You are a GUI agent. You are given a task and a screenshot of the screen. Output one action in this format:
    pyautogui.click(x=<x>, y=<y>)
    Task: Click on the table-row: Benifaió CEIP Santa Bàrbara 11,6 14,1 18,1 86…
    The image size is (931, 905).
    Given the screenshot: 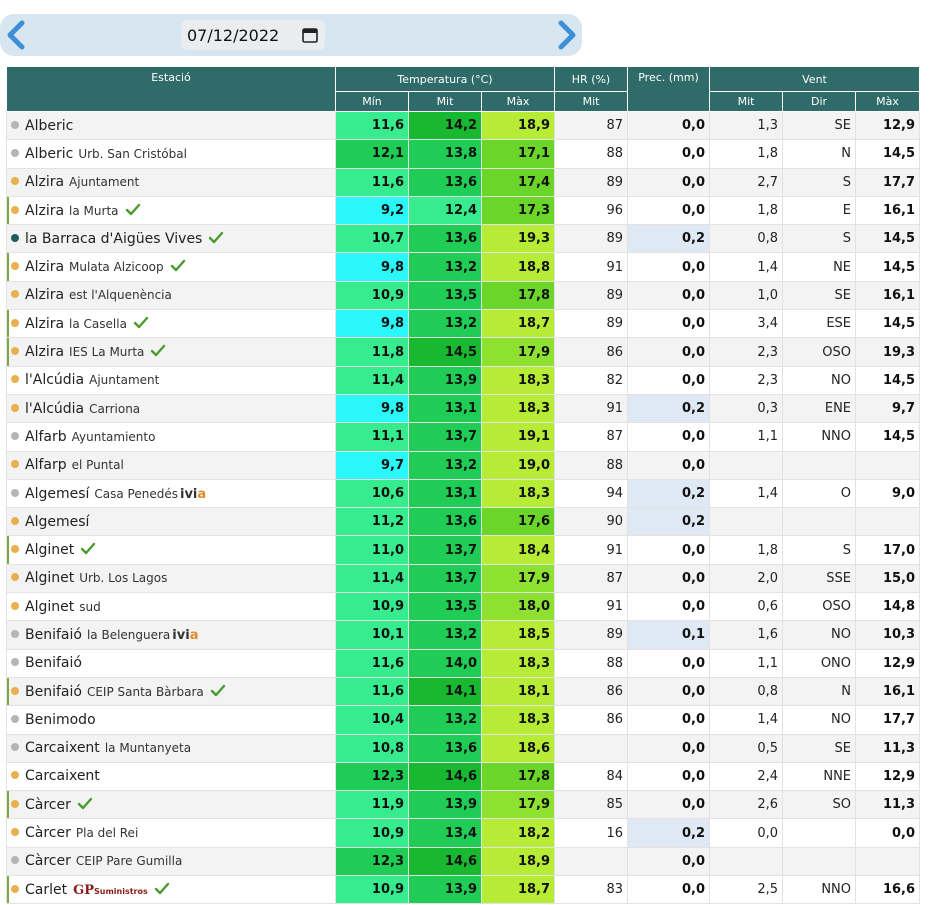 What is the action you would take?
    pyautogui.click(x=463, y=691)
    